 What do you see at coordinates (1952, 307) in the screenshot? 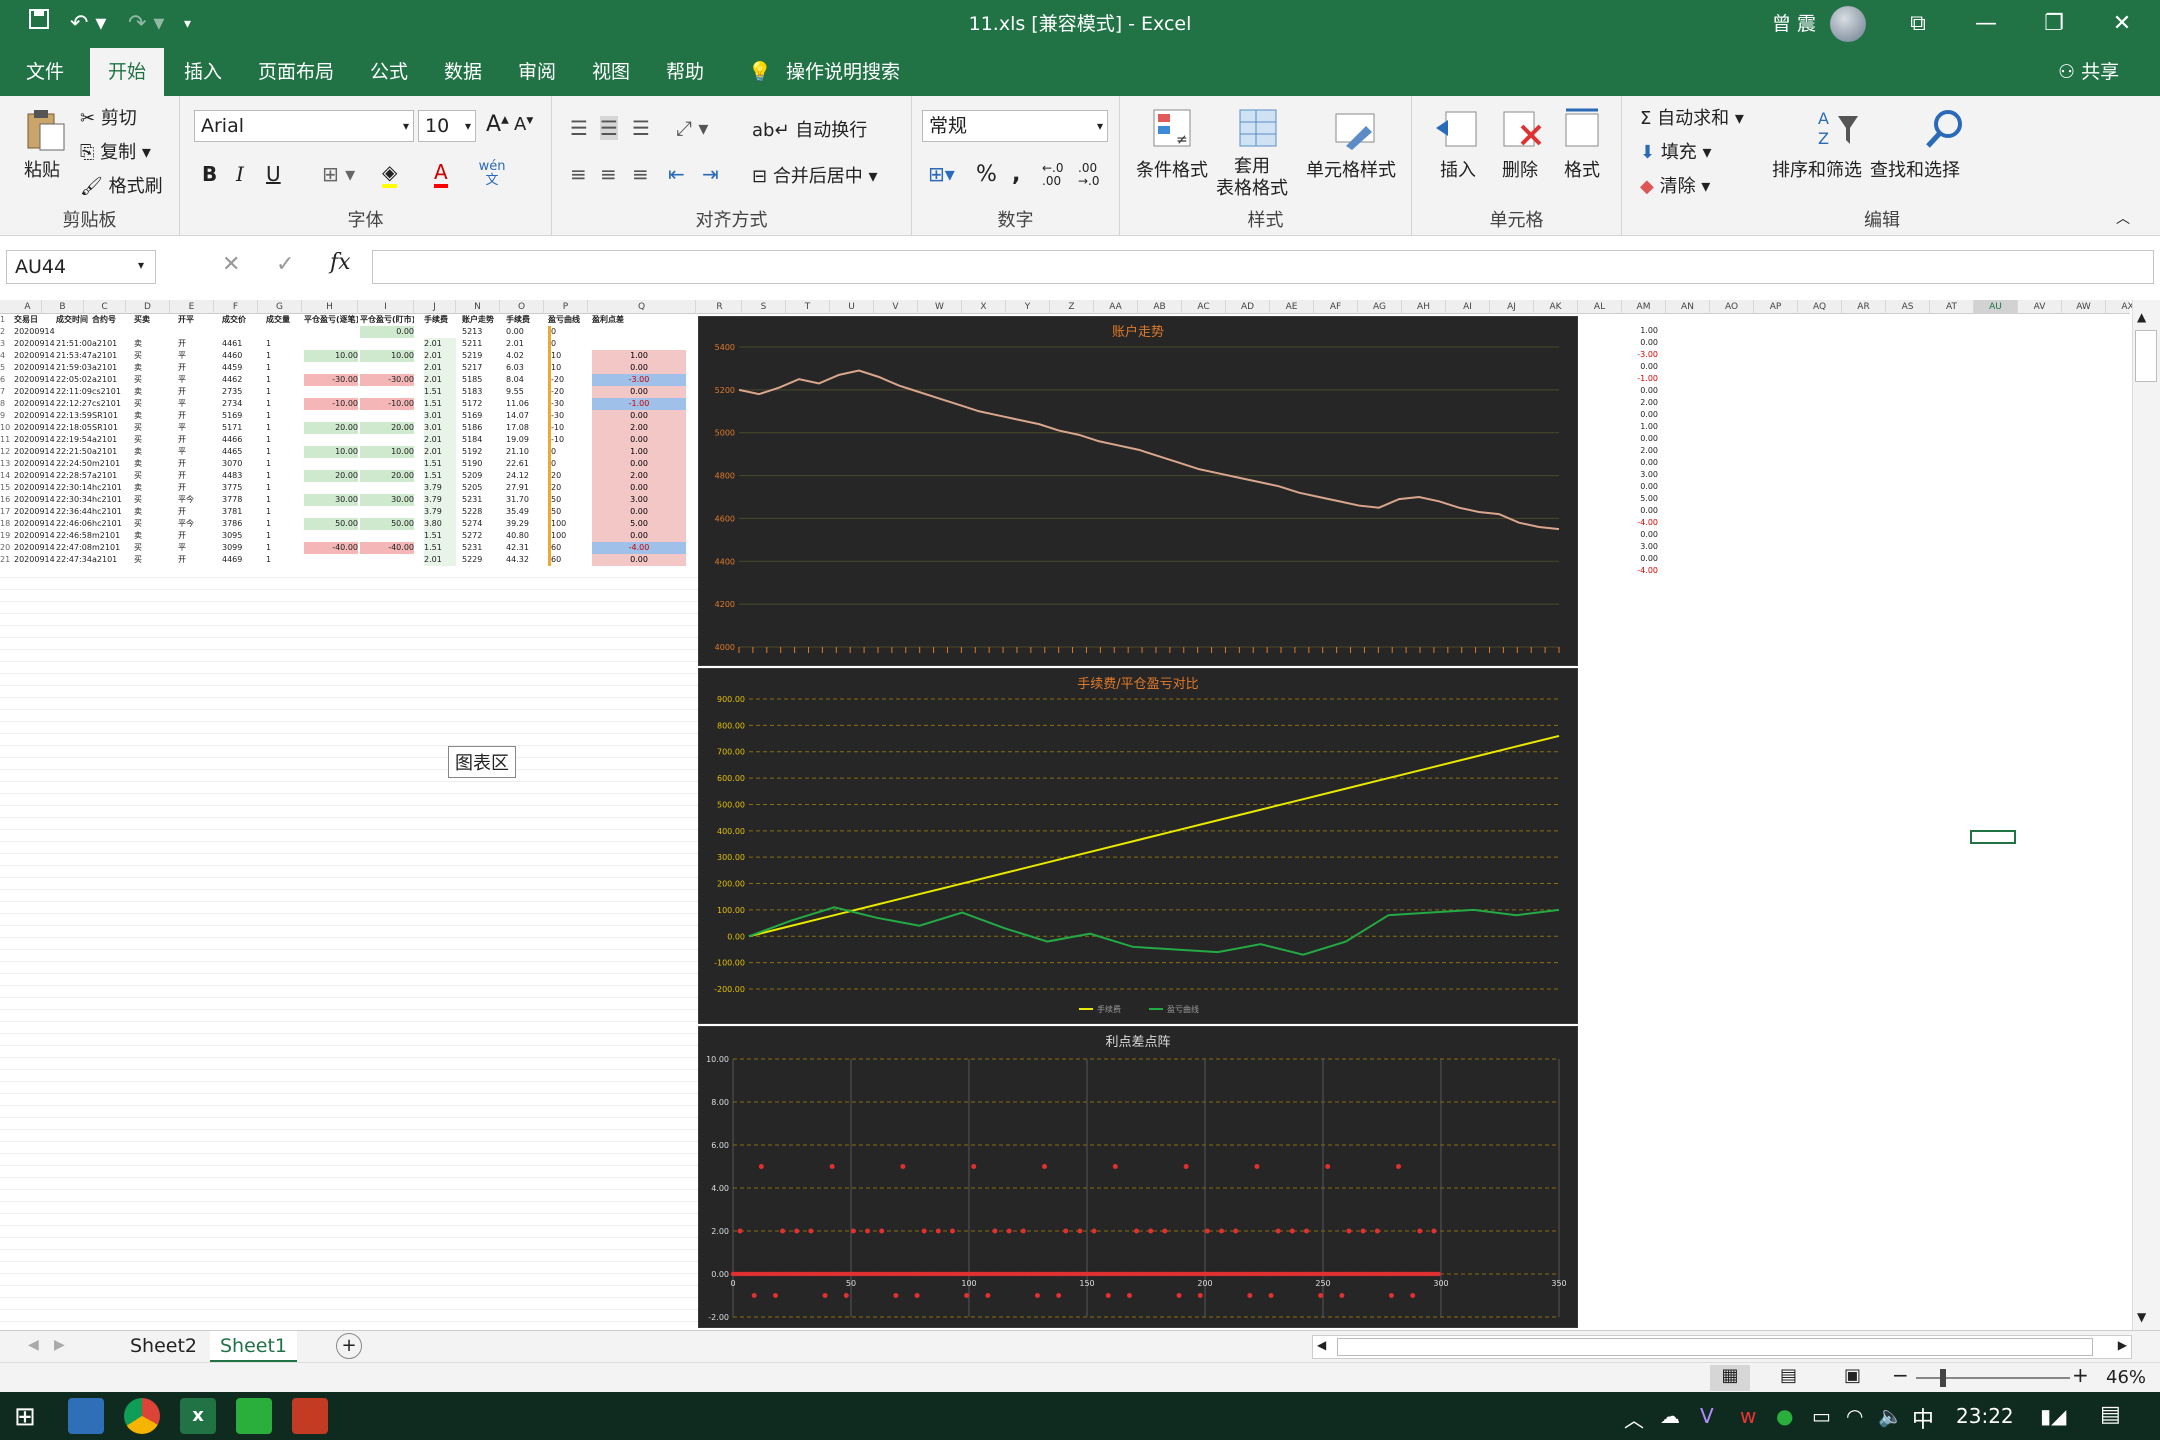
I see `column-header: AT` at bounding box center [1952, 307].